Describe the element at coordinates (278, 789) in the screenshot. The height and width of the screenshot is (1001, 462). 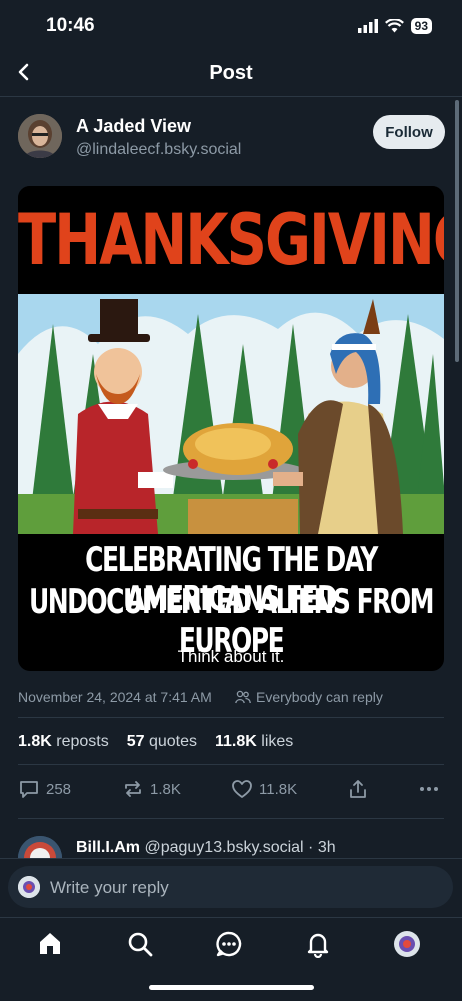
I see `like-count: 11.8K` at that location.